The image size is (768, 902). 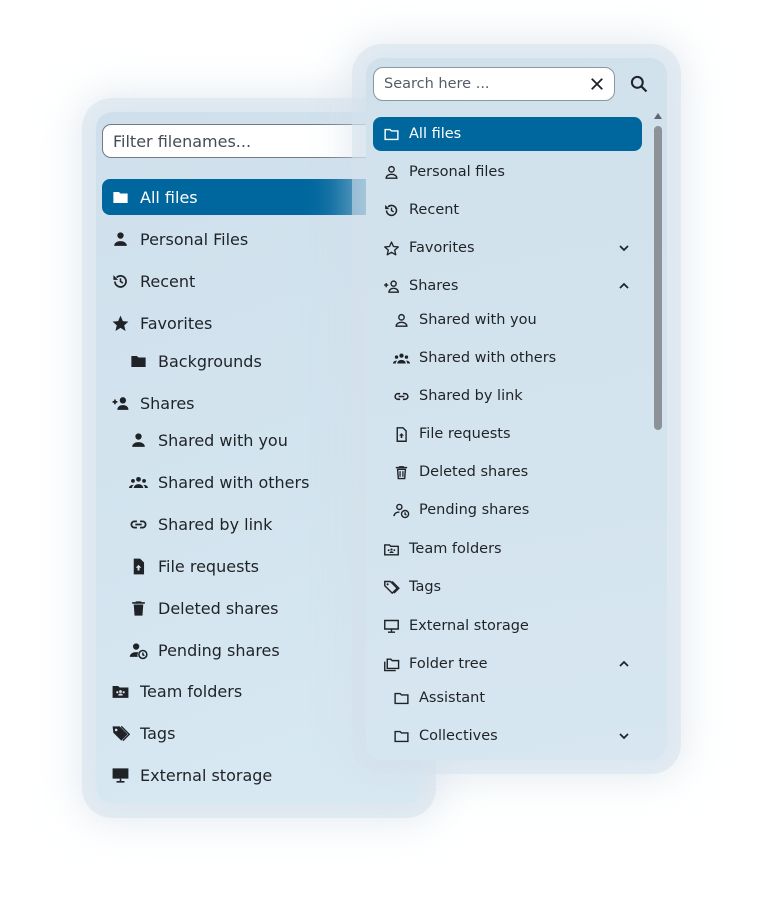 I want to click on nav-item-shared-by-link: Shared by link, so click(x=507, y=396).